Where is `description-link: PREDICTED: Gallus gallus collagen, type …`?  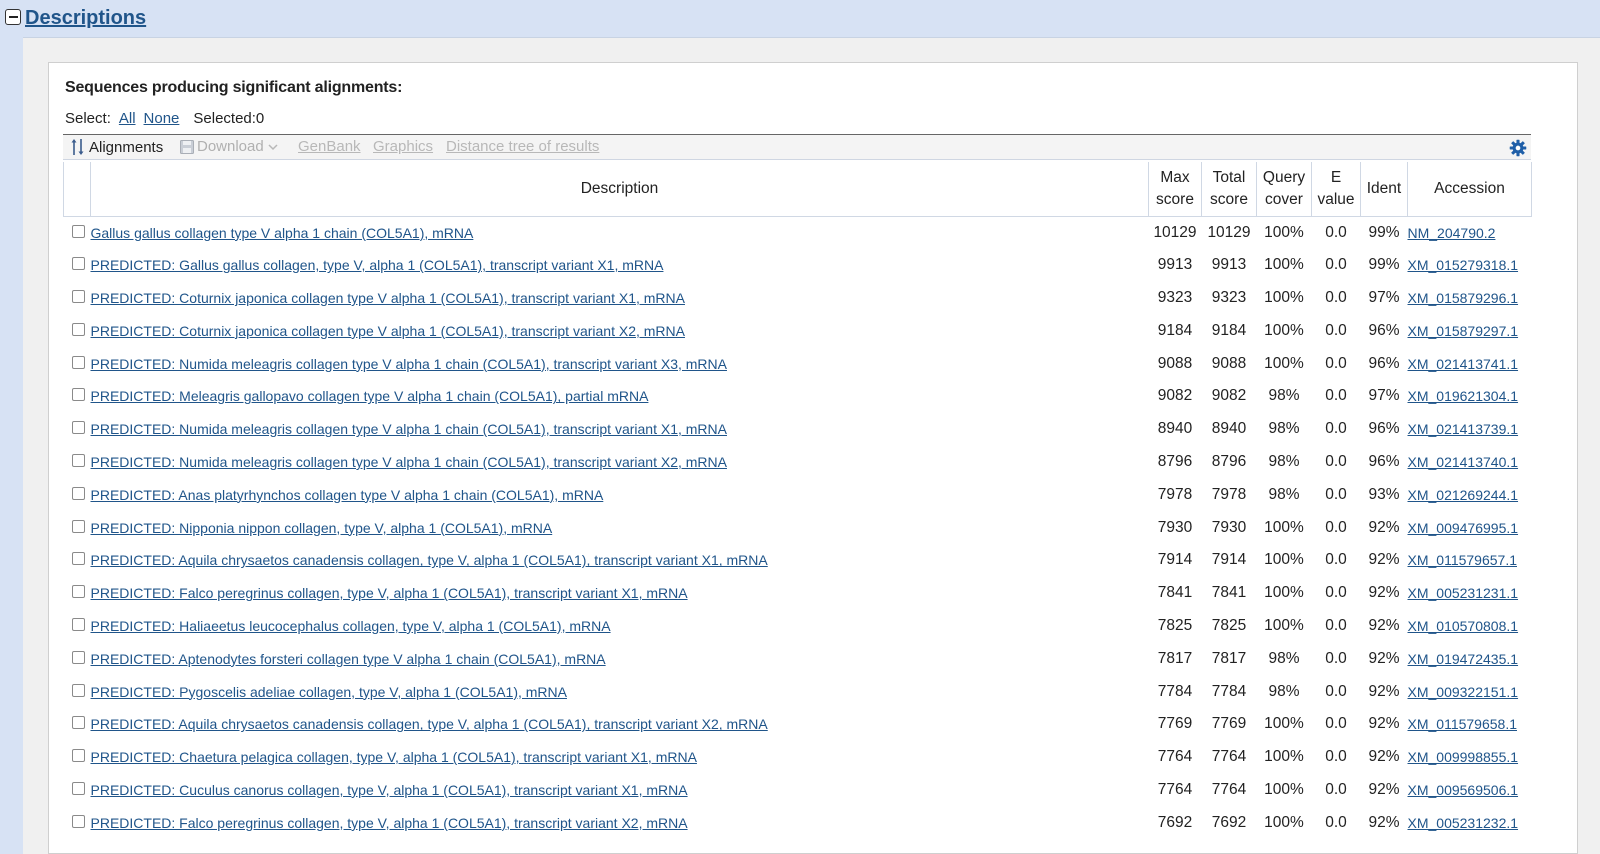
description-link: PREDICTED: Gallus gallus collagen, type … is located at coordinates (377, 265).